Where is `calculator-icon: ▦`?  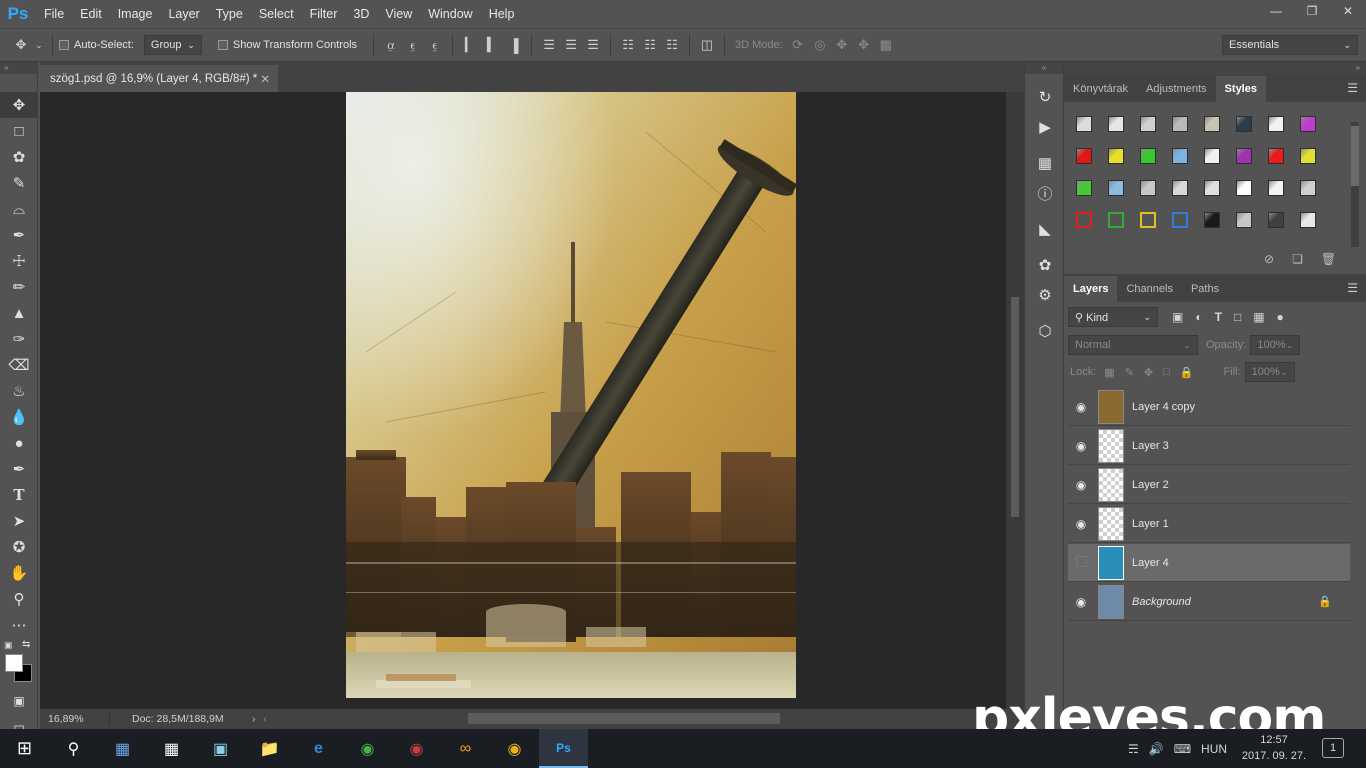
calculator-icon: ▦ is located at coordinates (171, 748).